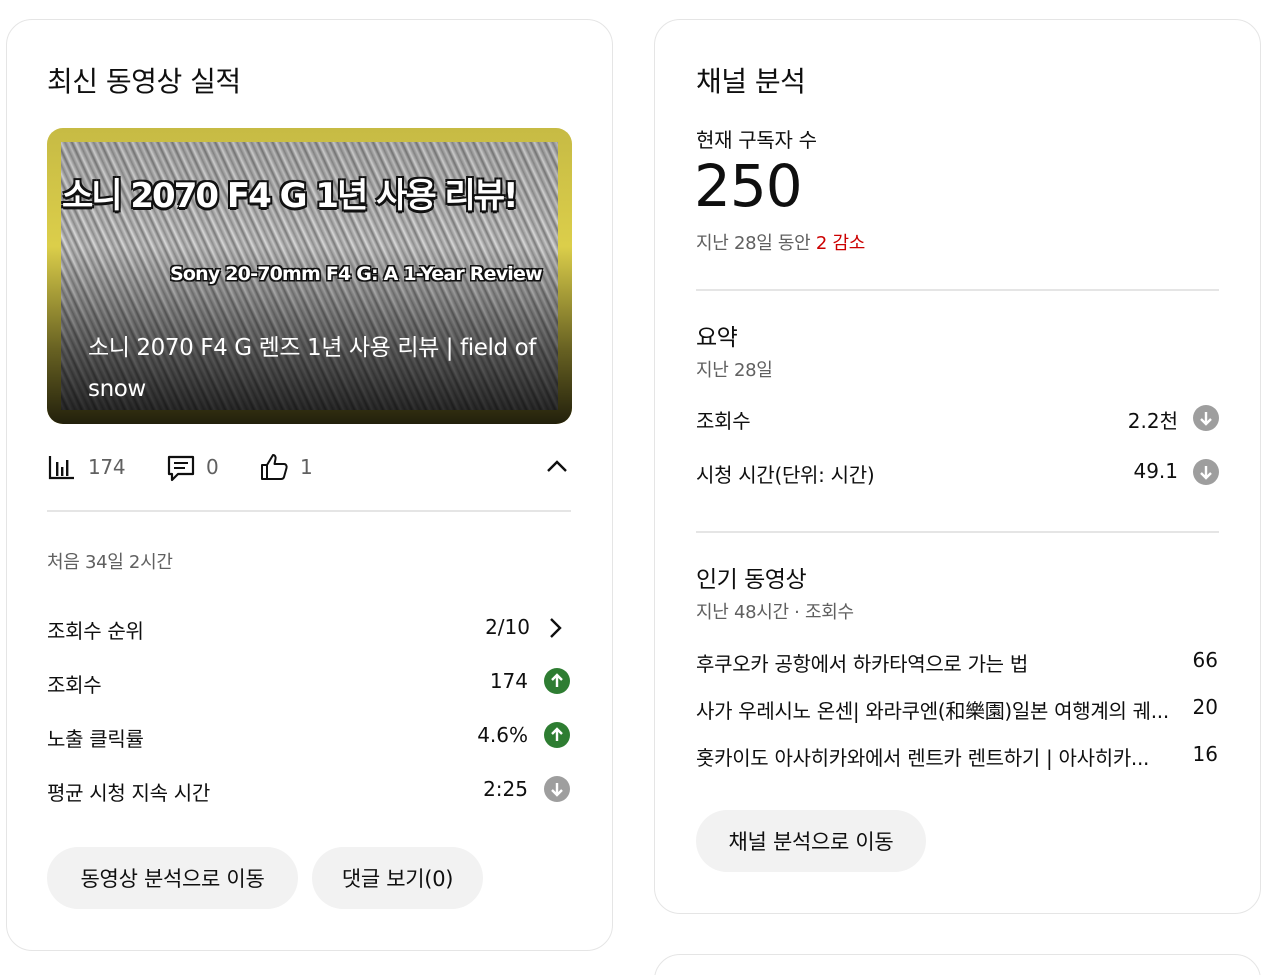 This screenshot has height=975, width=1280. I want to click on popular-video-views: 20, so click(1205, 707).